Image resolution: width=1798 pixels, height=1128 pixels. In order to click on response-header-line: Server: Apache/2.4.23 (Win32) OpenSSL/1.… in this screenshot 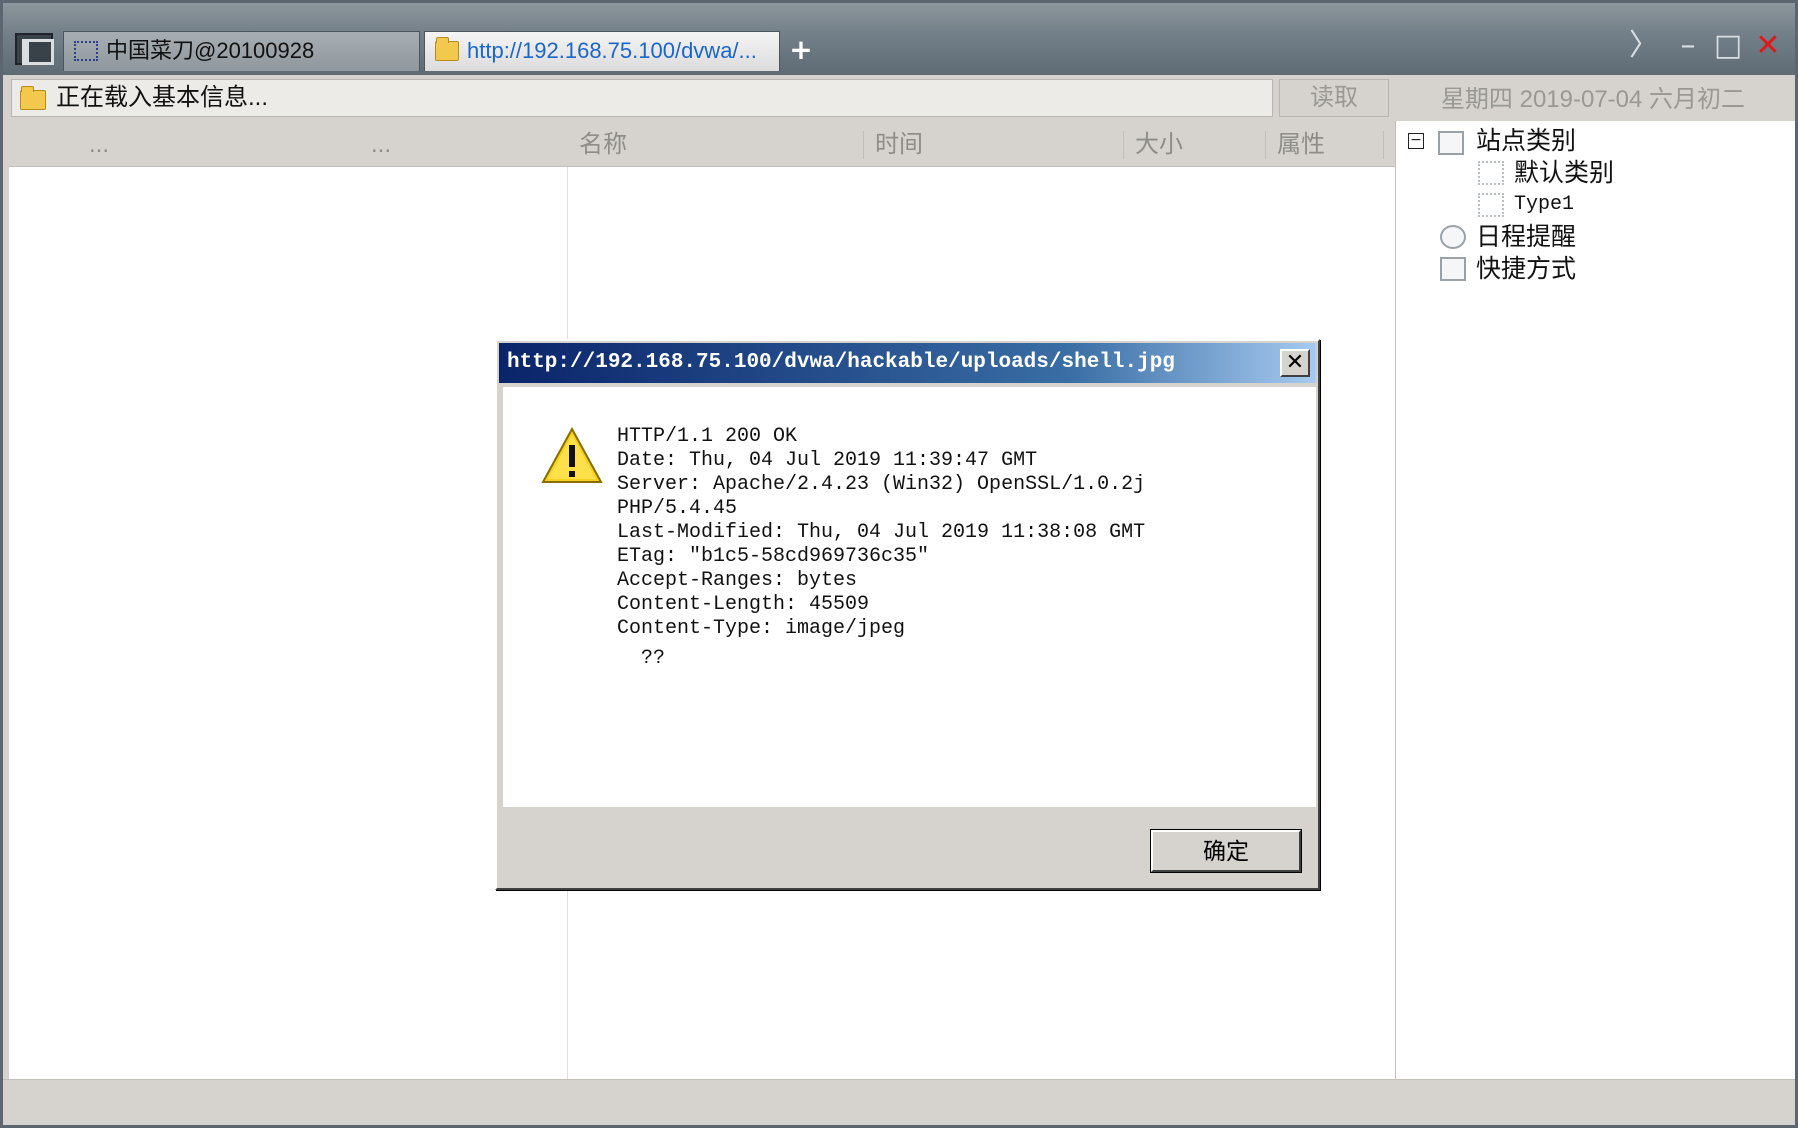, I will do `click(881, 484)`.